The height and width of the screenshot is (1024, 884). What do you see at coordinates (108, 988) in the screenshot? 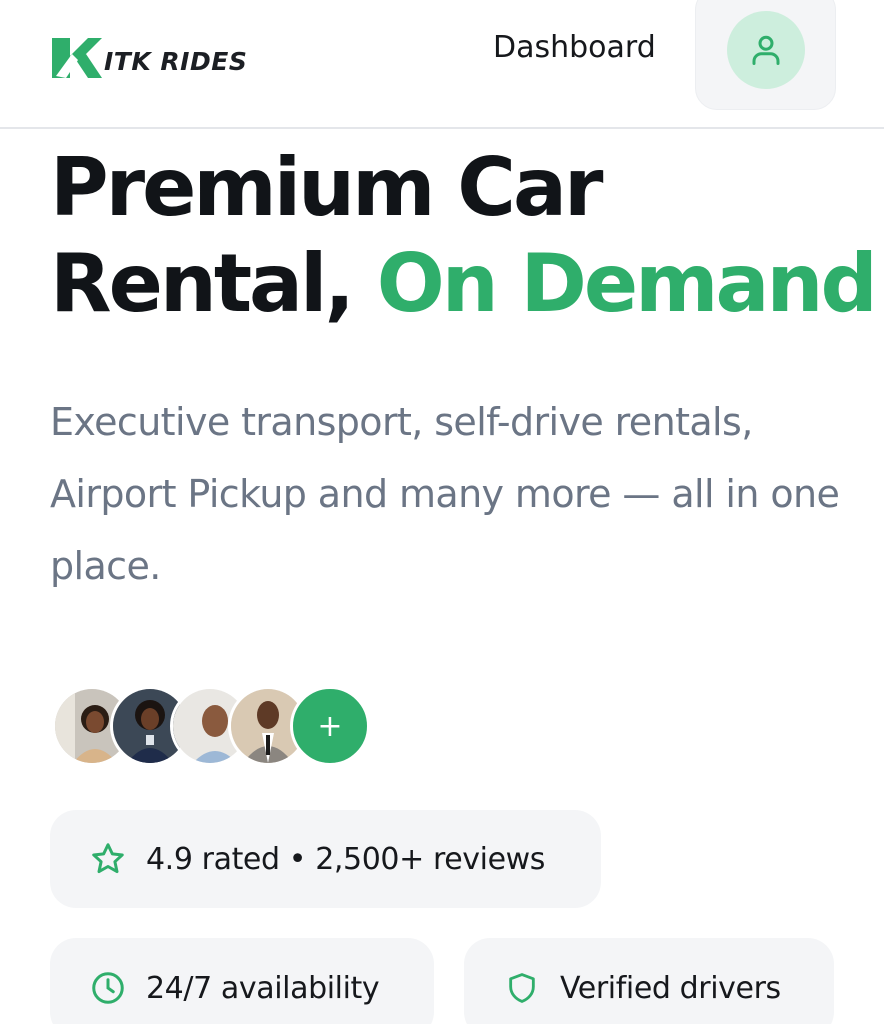
I see `clock-icon` at bounding box center [108, 988].